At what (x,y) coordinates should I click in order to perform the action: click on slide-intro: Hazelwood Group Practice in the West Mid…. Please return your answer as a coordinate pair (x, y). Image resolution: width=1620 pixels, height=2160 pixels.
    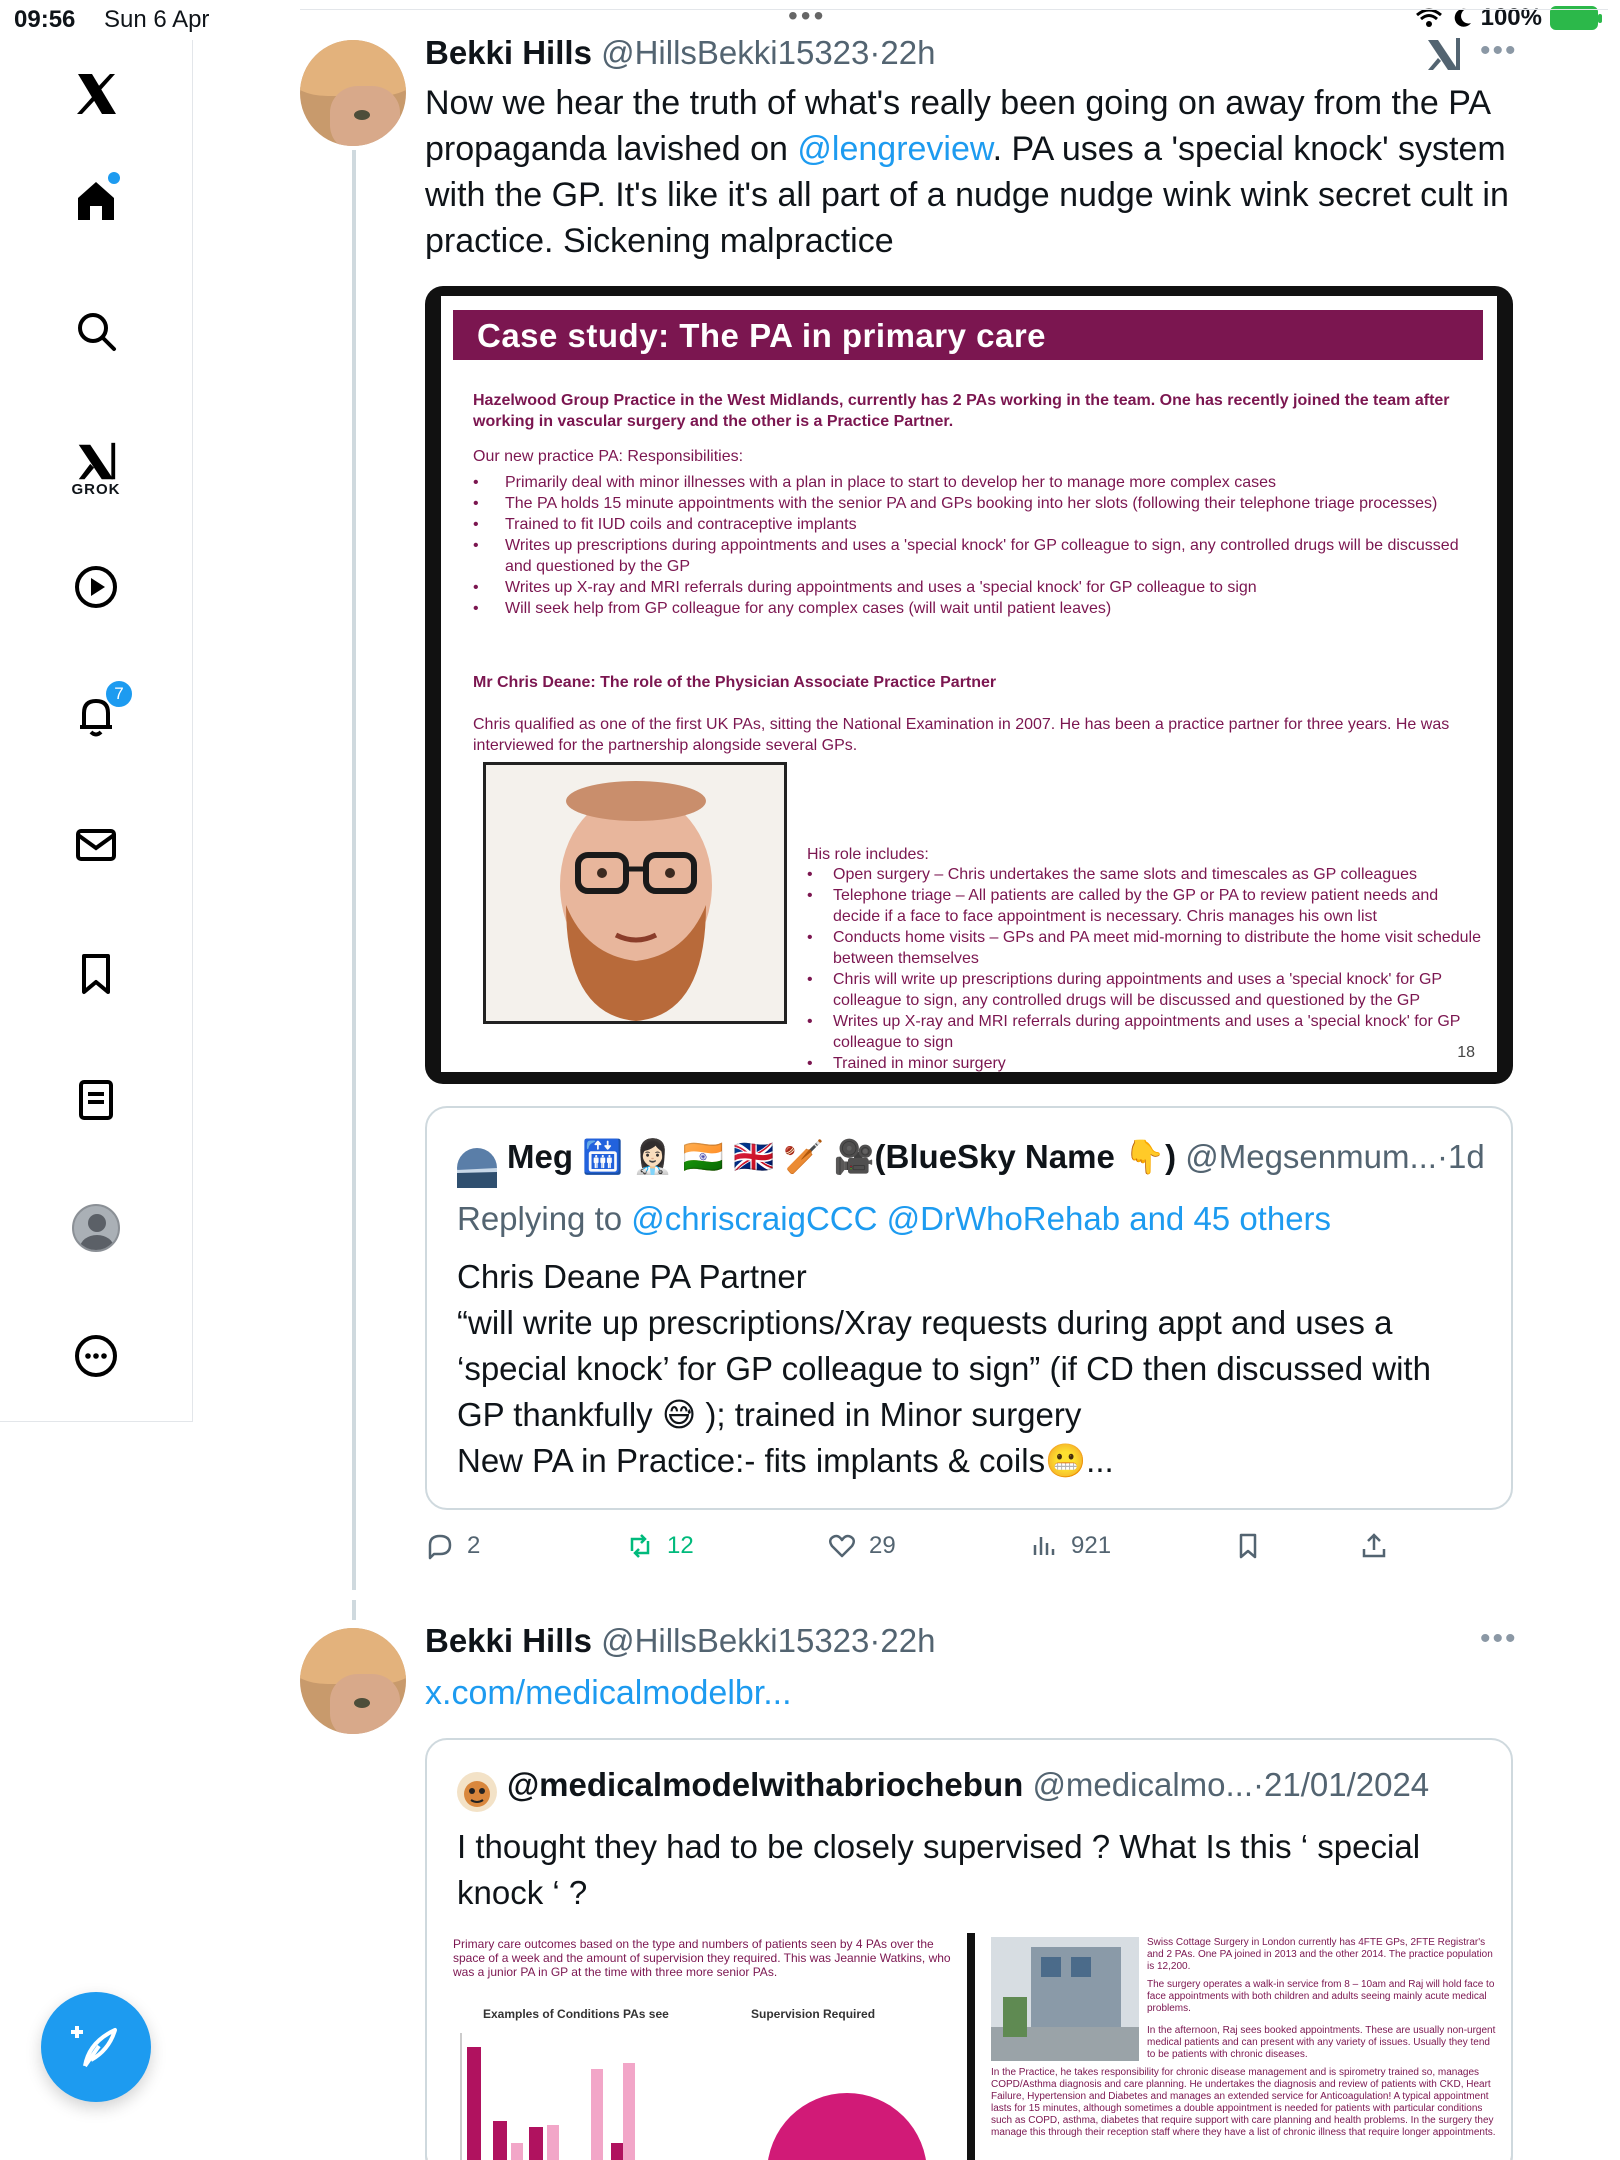
    Looking at the image, I should click on (961, 411).